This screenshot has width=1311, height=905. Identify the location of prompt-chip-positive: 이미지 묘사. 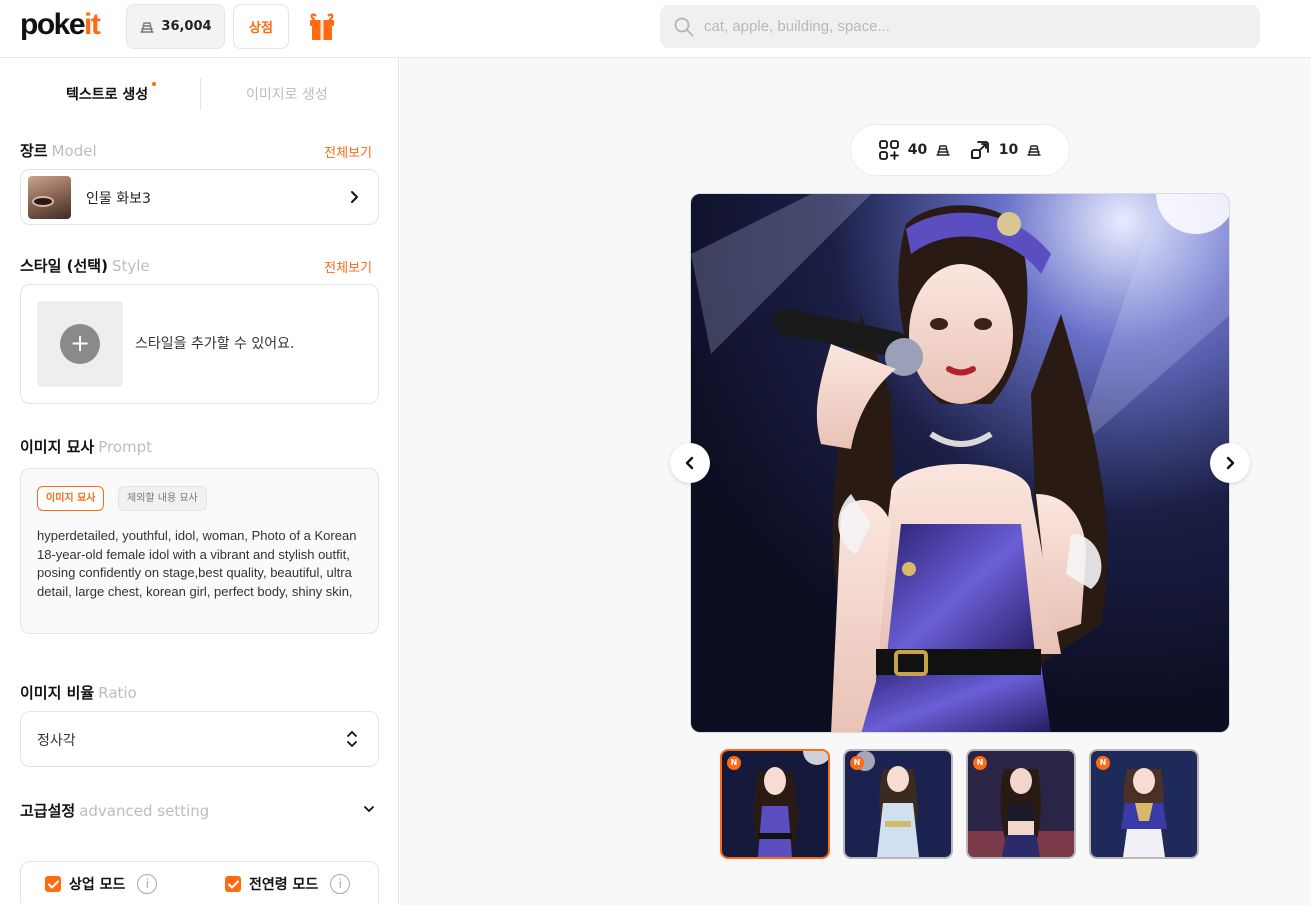
(71, 498).